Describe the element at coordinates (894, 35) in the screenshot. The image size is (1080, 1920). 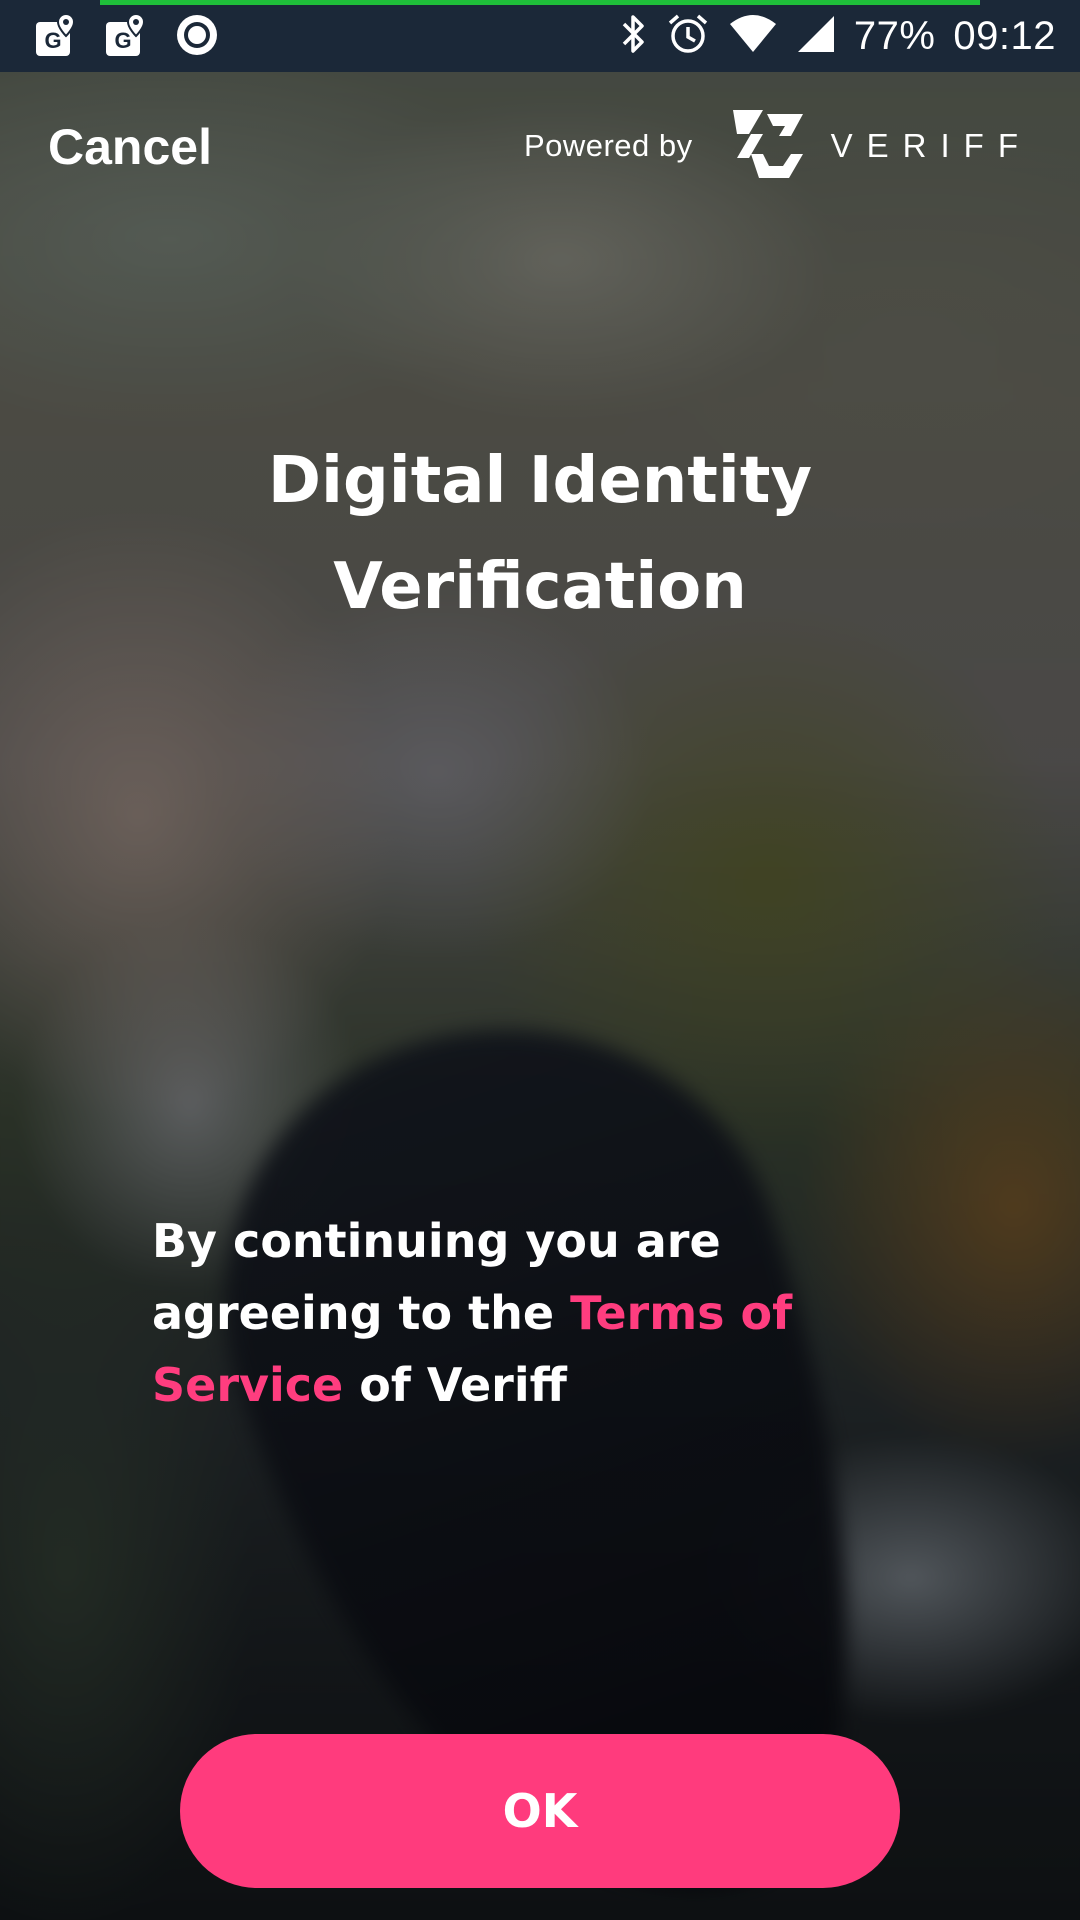
I see `battery-level: 77%` at that location.